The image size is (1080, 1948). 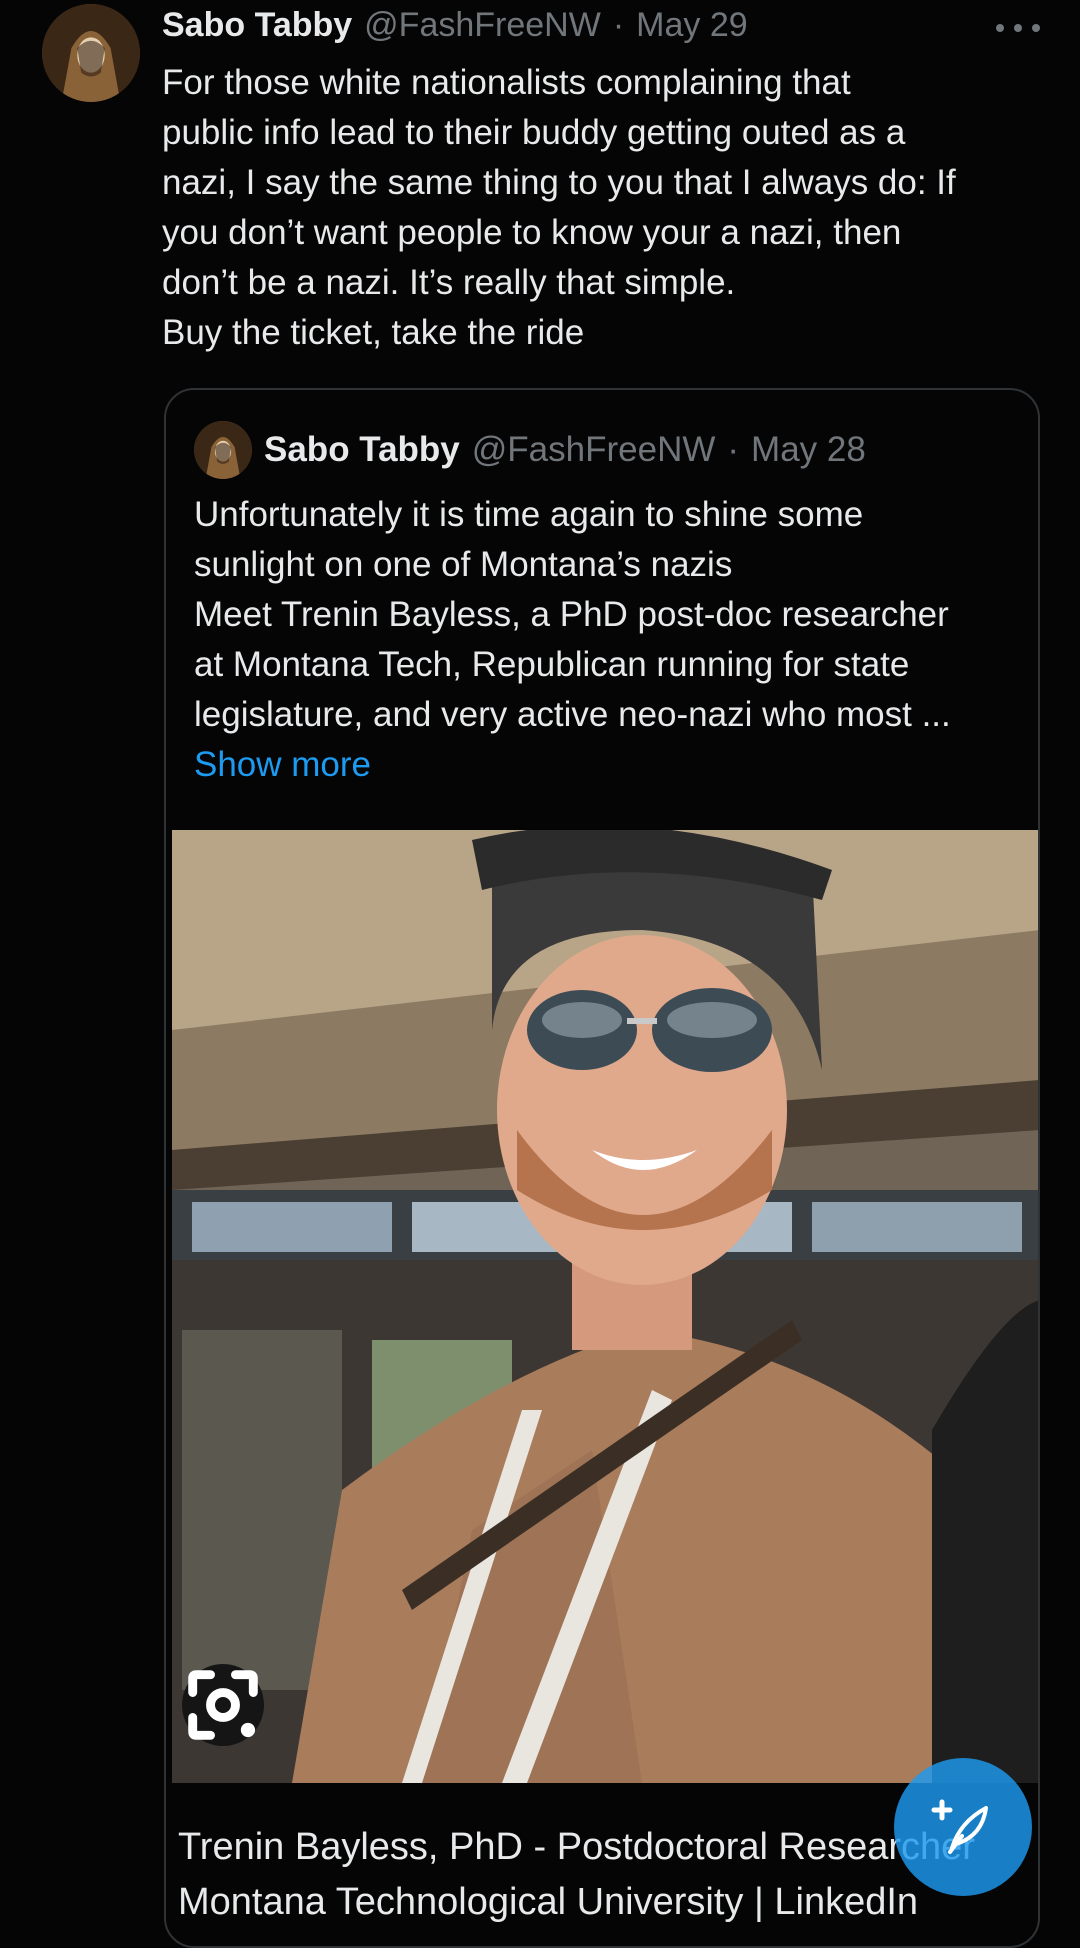 What do you see at coordinates (463, 564) in the screenshot?
I see `quoted-text-line: sunlight on one of Montana’s nazis` at bounding box center [463, 564].